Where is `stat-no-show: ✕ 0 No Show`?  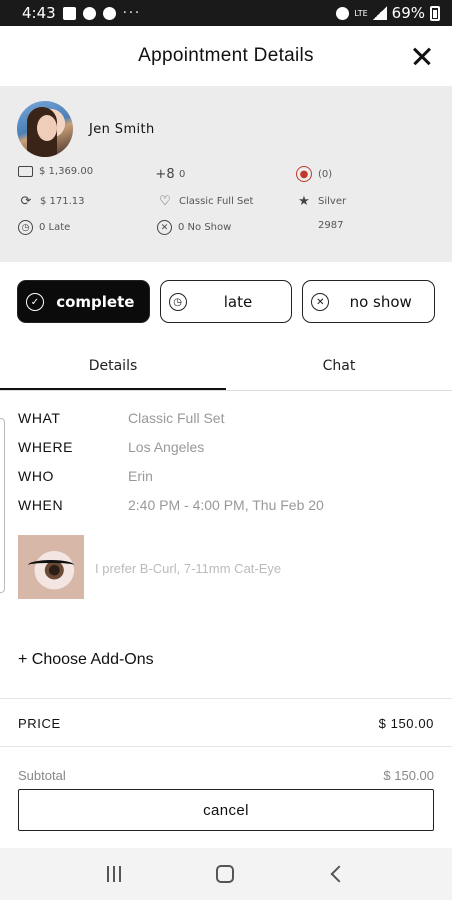 stat-no-show: ✕ 0 No Show is located at coordinates (194, 227).